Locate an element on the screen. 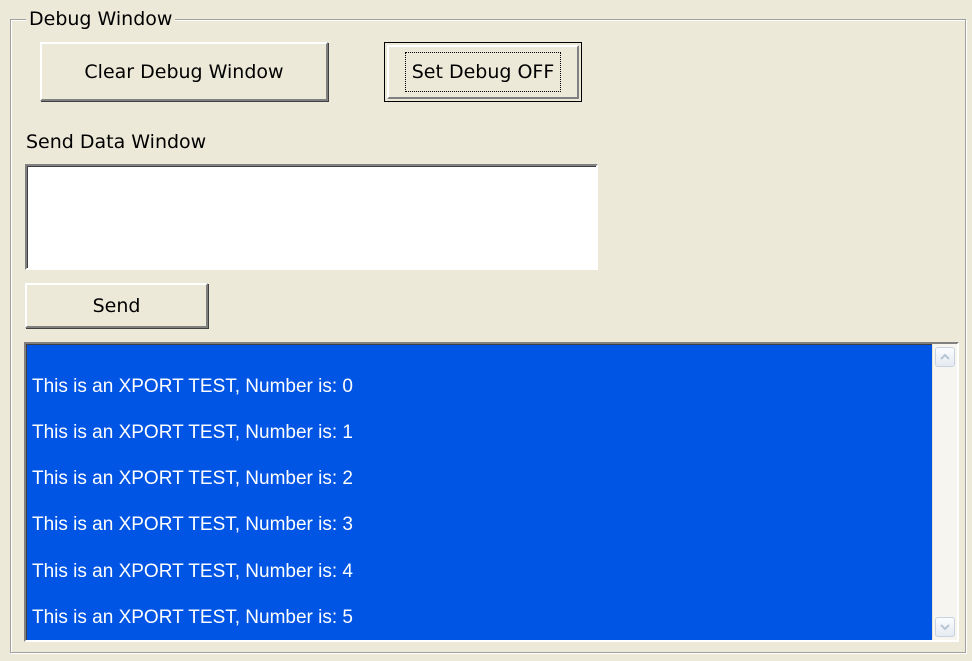 This screenshot has width=972, height=661. send-data-window-label: Send Data Window is located at coordinates (116, 142).